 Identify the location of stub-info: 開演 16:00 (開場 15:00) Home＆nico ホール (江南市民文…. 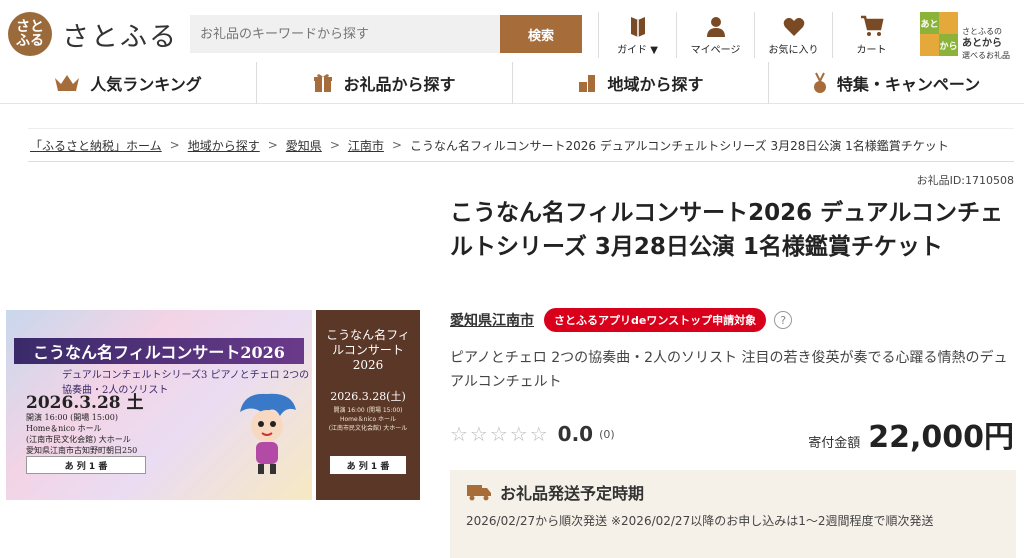
(368, 419).